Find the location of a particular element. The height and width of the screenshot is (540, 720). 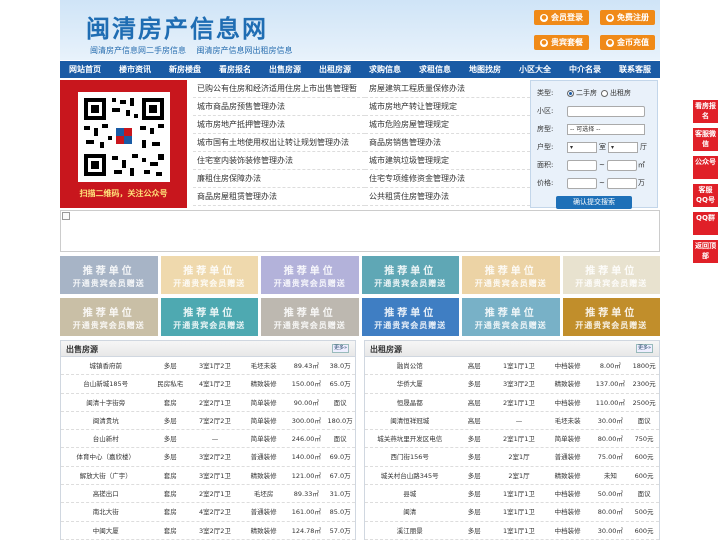

table-cell: 高搓出口 is located at coordinates (105, 493).